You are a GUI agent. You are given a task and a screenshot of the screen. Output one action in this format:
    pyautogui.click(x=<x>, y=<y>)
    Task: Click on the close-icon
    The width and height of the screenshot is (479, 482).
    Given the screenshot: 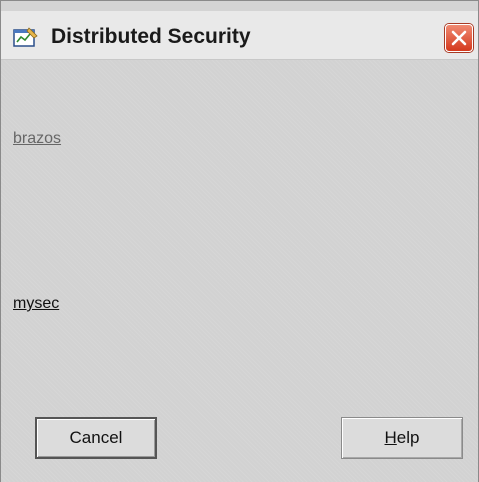 What is the action you would take?
    pyautogui.click(x=459, y=38)
    